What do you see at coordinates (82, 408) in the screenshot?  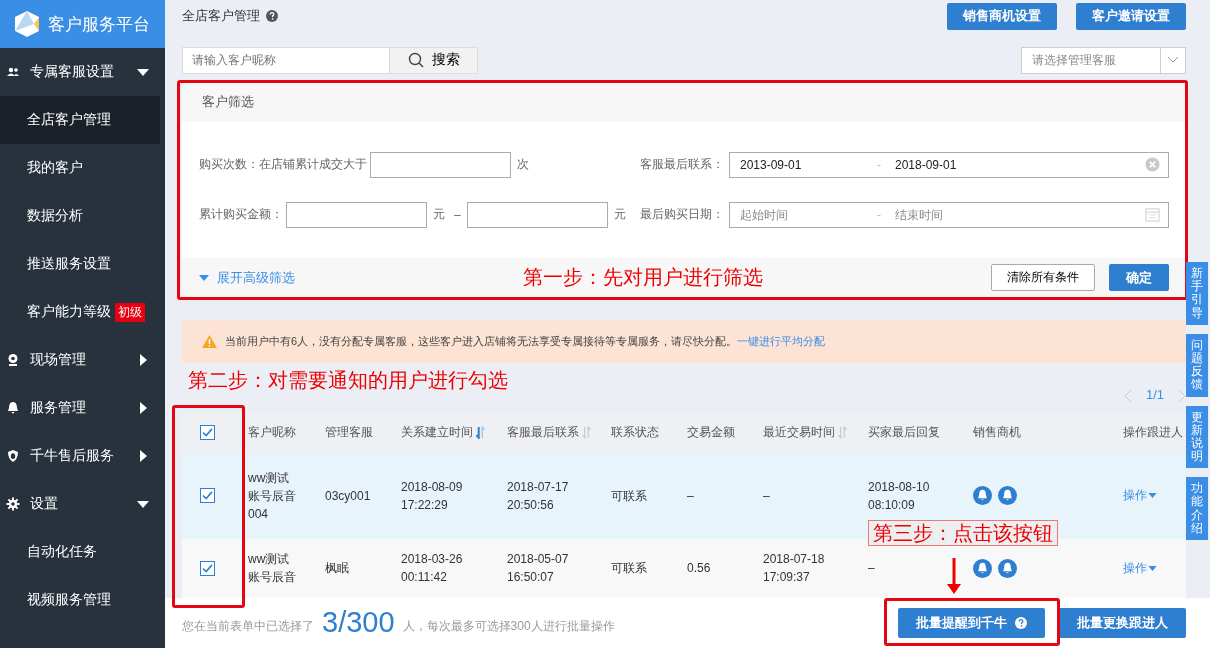 I see `sidebar-group: 服务管理` at bounding box center [82, 408].